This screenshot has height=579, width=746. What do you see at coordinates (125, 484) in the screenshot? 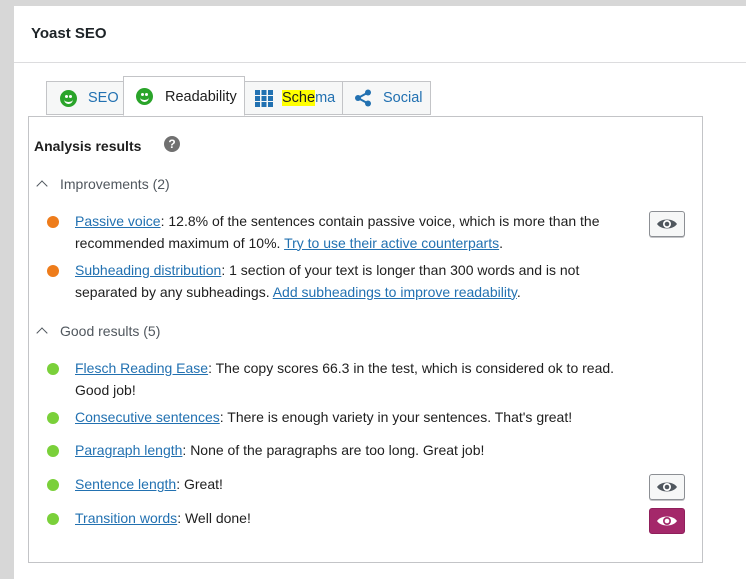
I see `sentence-length-link: Sentence length` at bounding box center [125, 484].